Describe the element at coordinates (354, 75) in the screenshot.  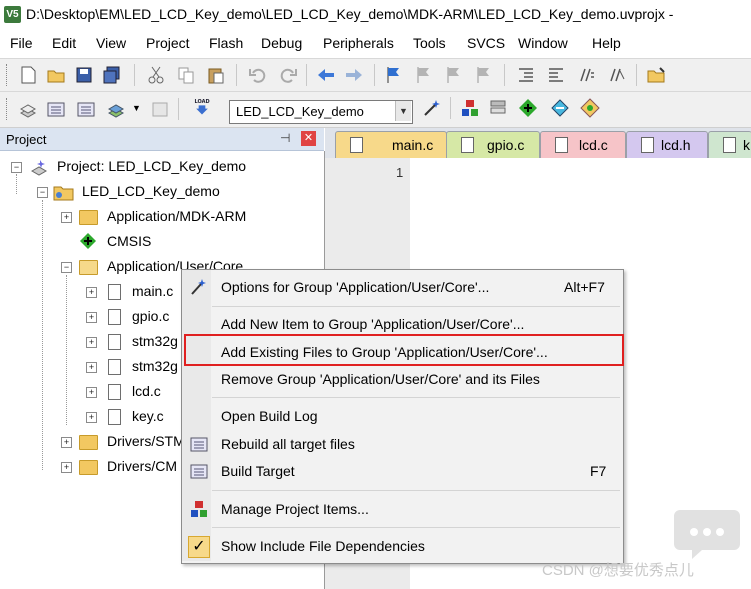
I see `navigate-forward-icon` at that location.